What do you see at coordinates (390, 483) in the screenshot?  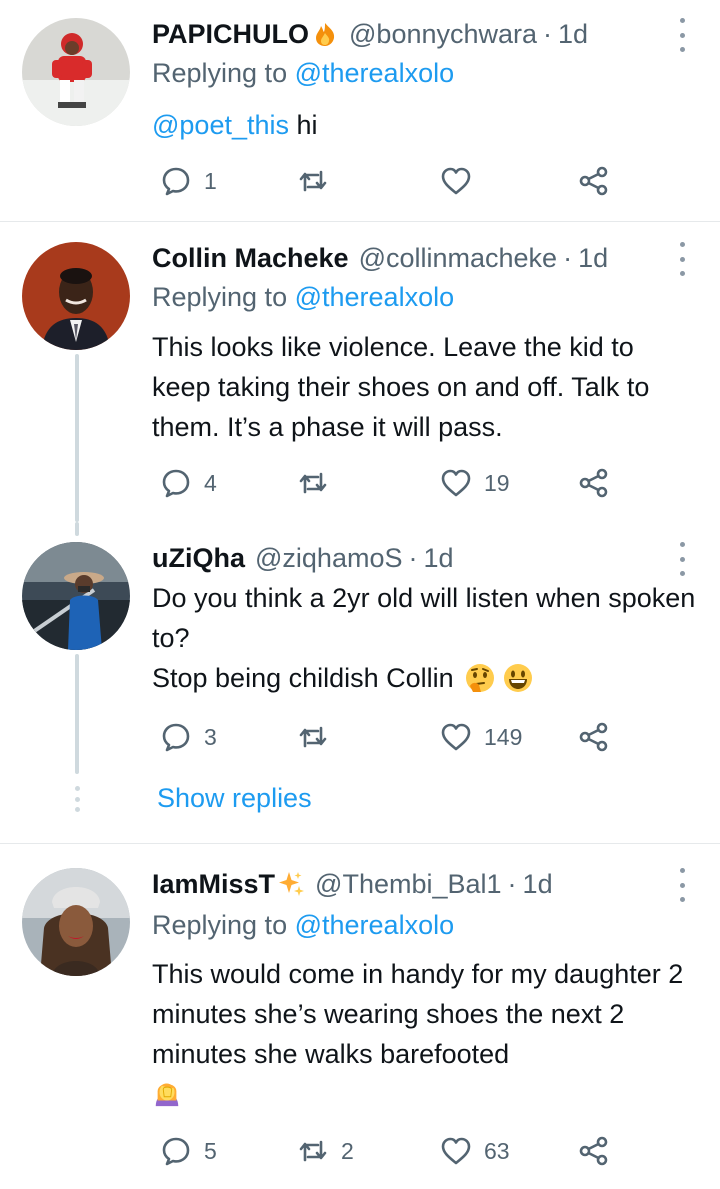 I see `action-bar: 4 19` at bounding box center [390, 483].